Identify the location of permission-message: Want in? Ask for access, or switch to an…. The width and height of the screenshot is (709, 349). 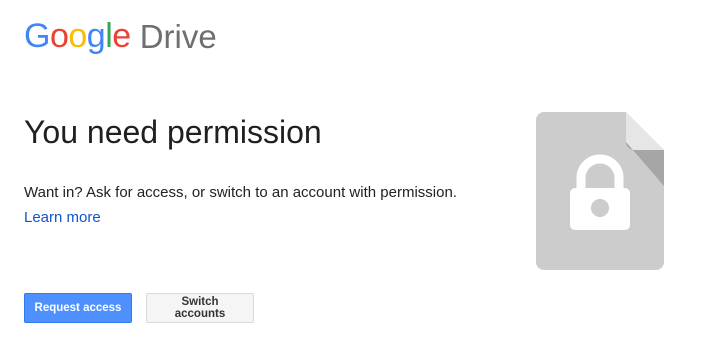
(261, 205).